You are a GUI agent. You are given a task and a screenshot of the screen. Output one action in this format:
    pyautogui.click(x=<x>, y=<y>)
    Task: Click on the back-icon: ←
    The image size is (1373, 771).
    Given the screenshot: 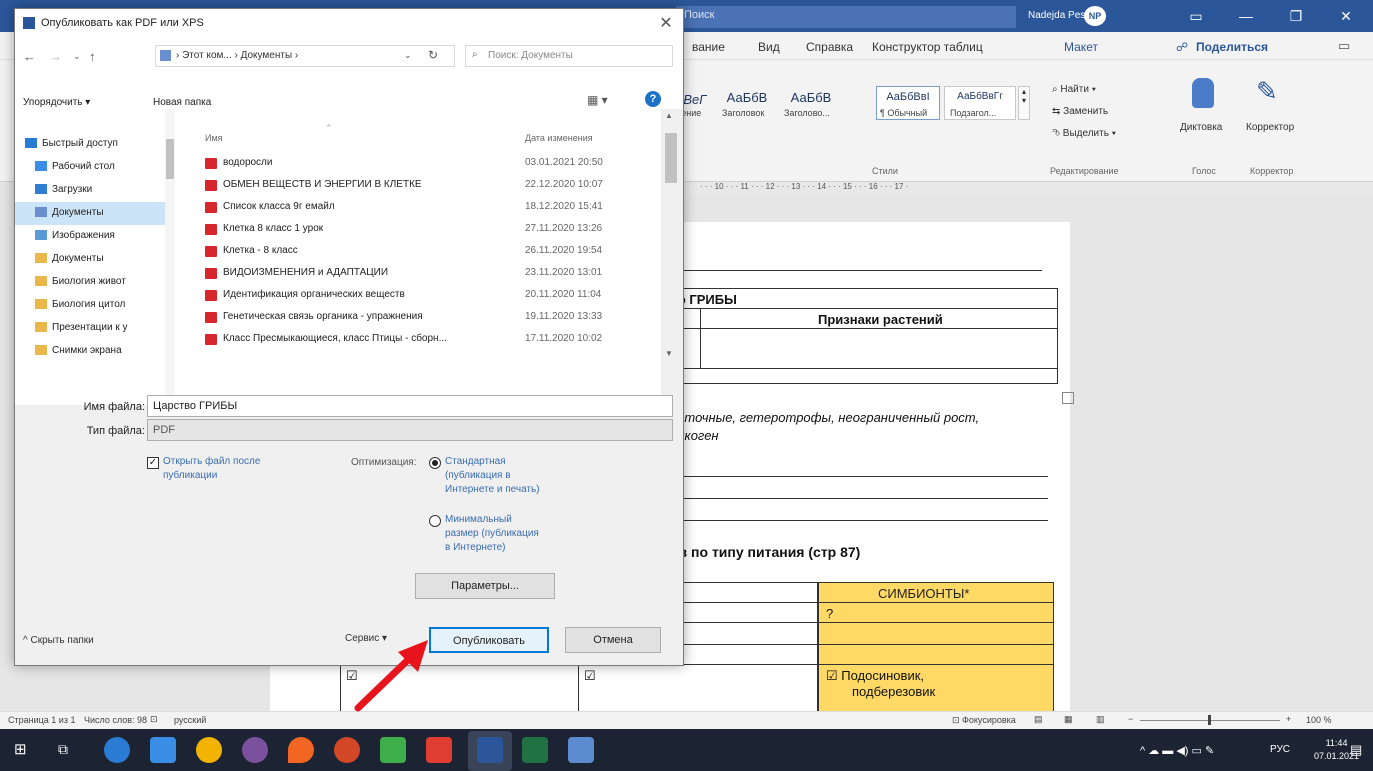 What is the action you would take?
    pyautogui.click(x=29, y=56)
    